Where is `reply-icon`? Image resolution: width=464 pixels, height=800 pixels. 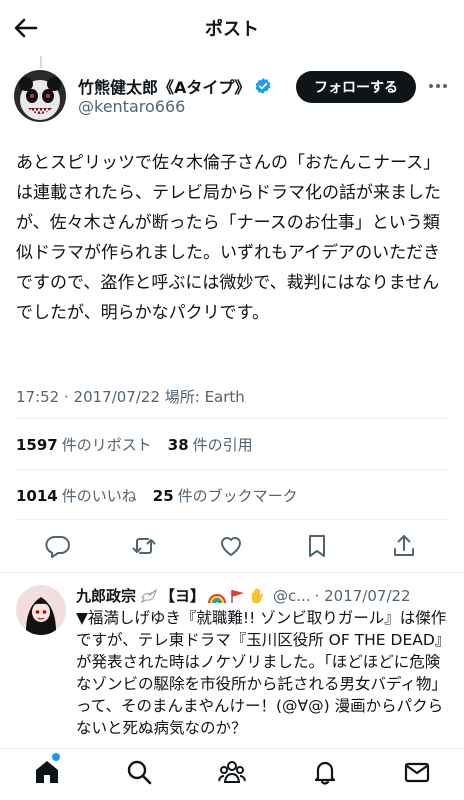
reply-icon is located at coordinates (58, 546).